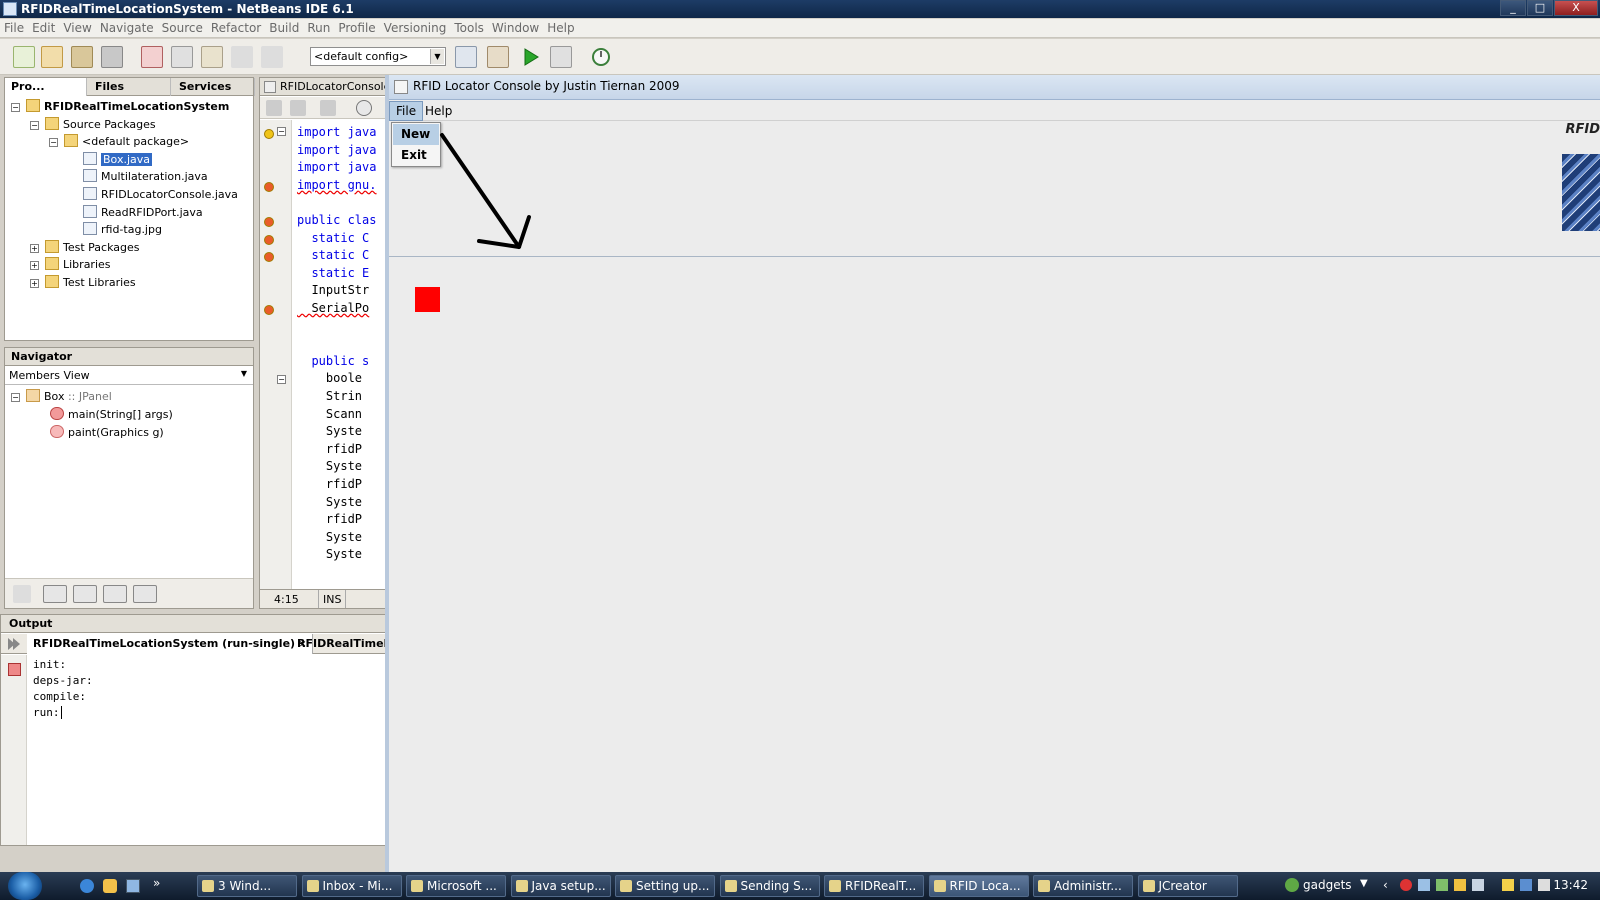 This screenshot has height=900, width=1600. What do you see at coordinates (212, 57) in the screenshot?
I see `paste-icon` at bounding box center [212, 57].